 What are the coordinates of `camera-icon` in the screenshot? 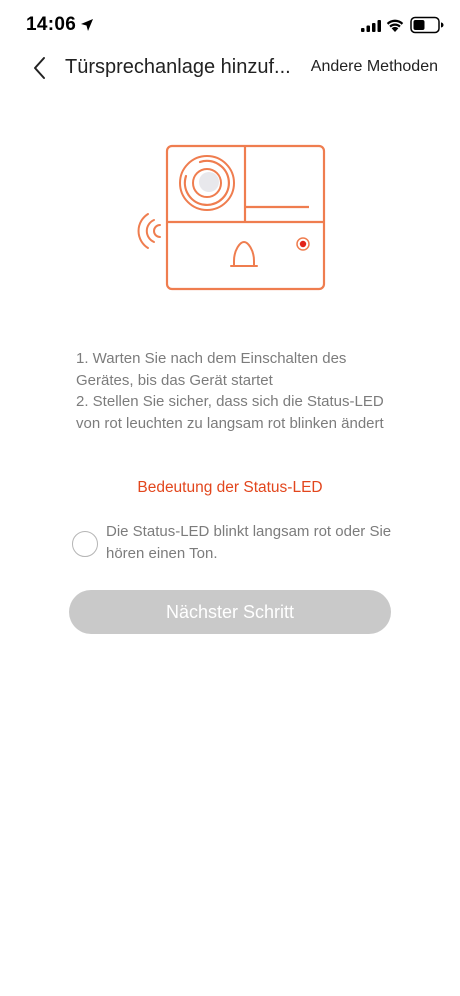 It's located at (207, 183).